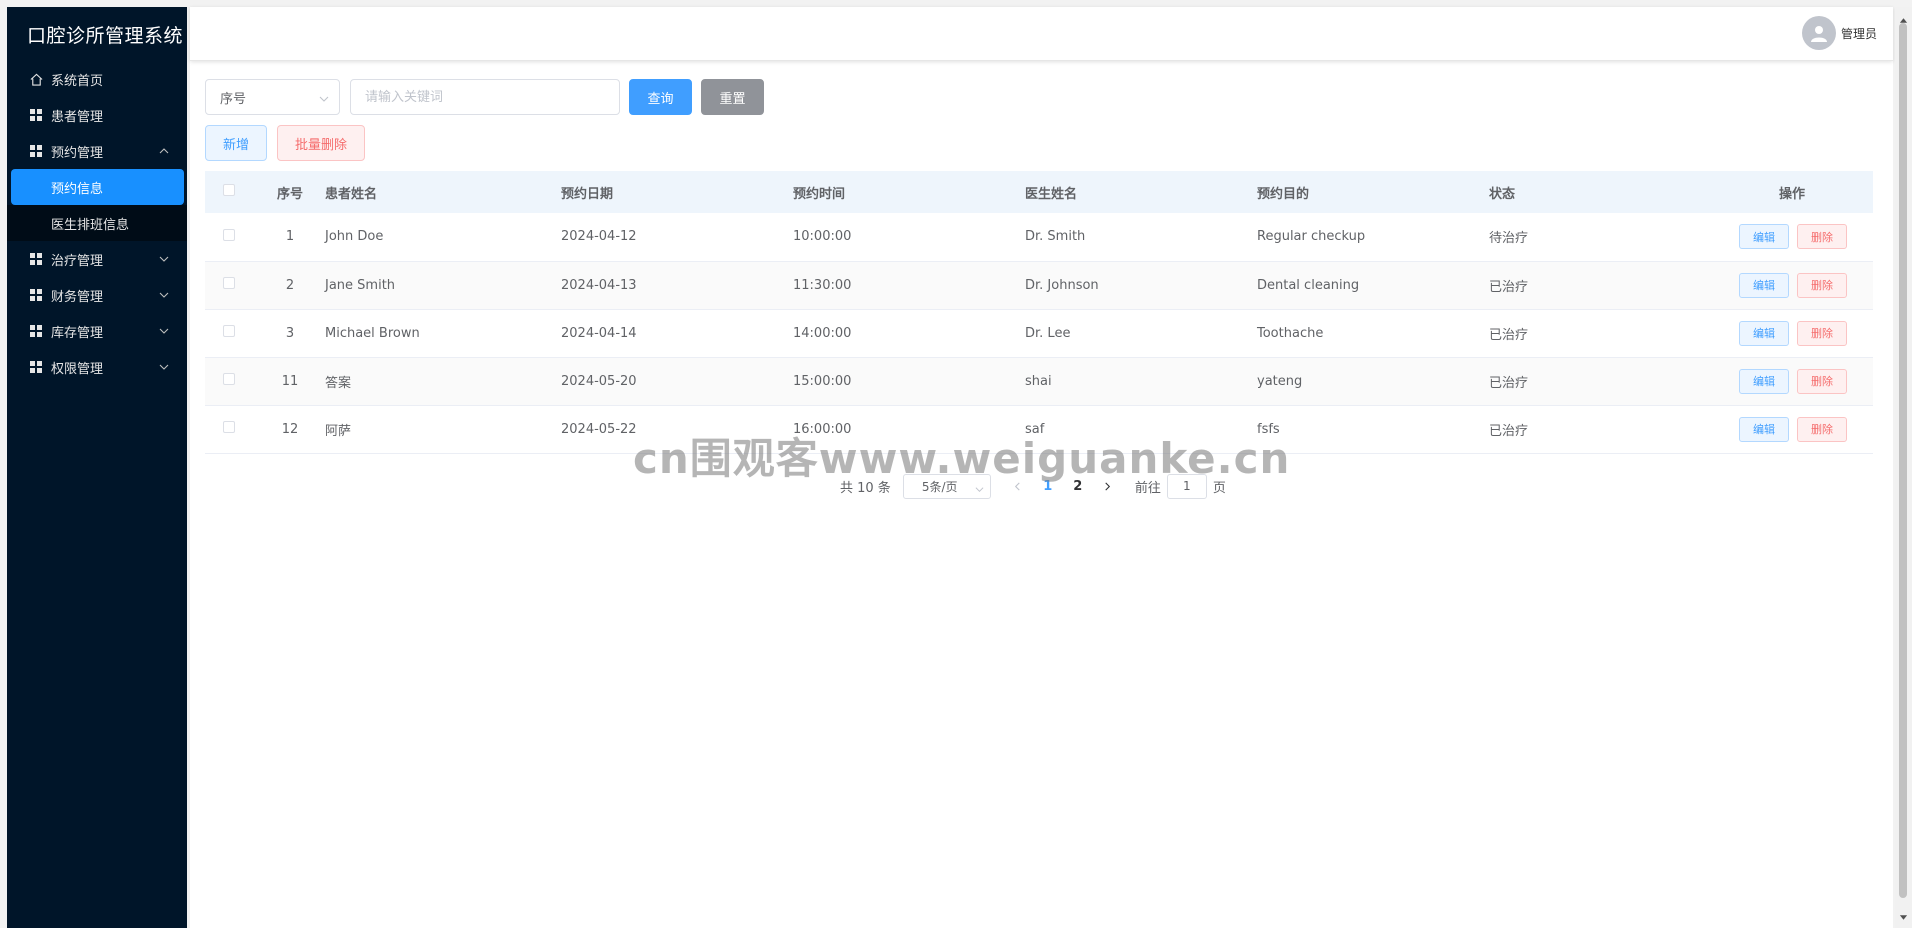 The image size is (1912, 928). Describe the element at coordinates (233, 99) in the screenshot. I see `search-field-value: 序号` at that location.